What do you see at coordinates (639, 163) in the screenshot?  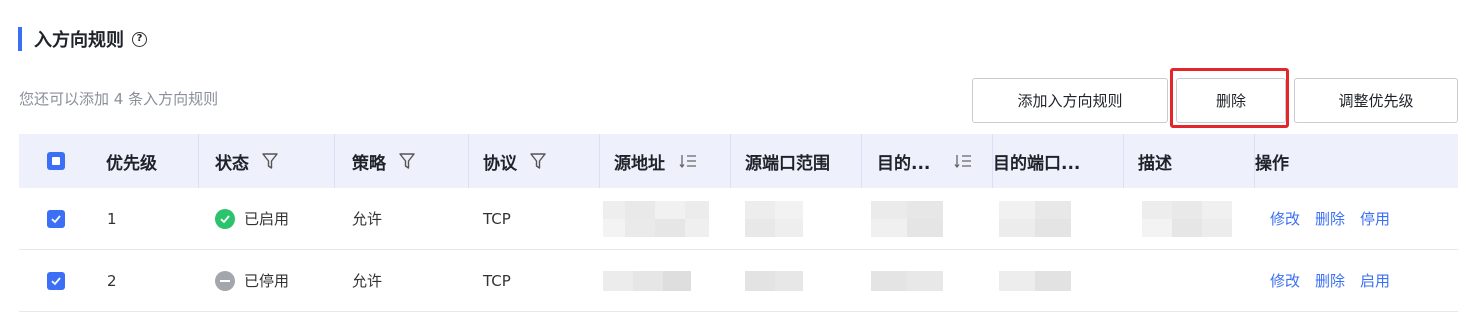 I see `header-source-label: 源地址` at bounding box center [639, 163].